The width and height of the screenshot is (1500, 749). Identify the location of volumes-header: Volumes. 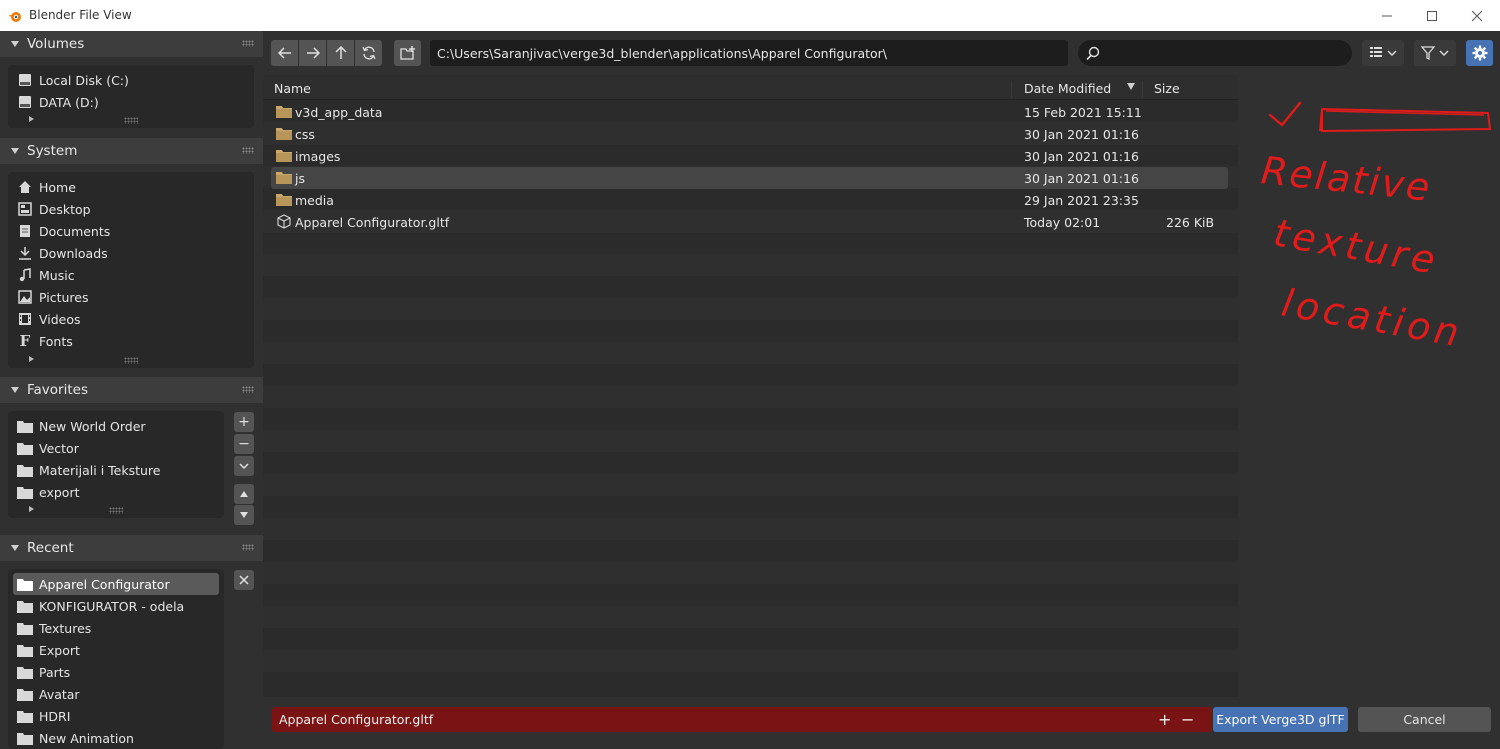
(131, 44).